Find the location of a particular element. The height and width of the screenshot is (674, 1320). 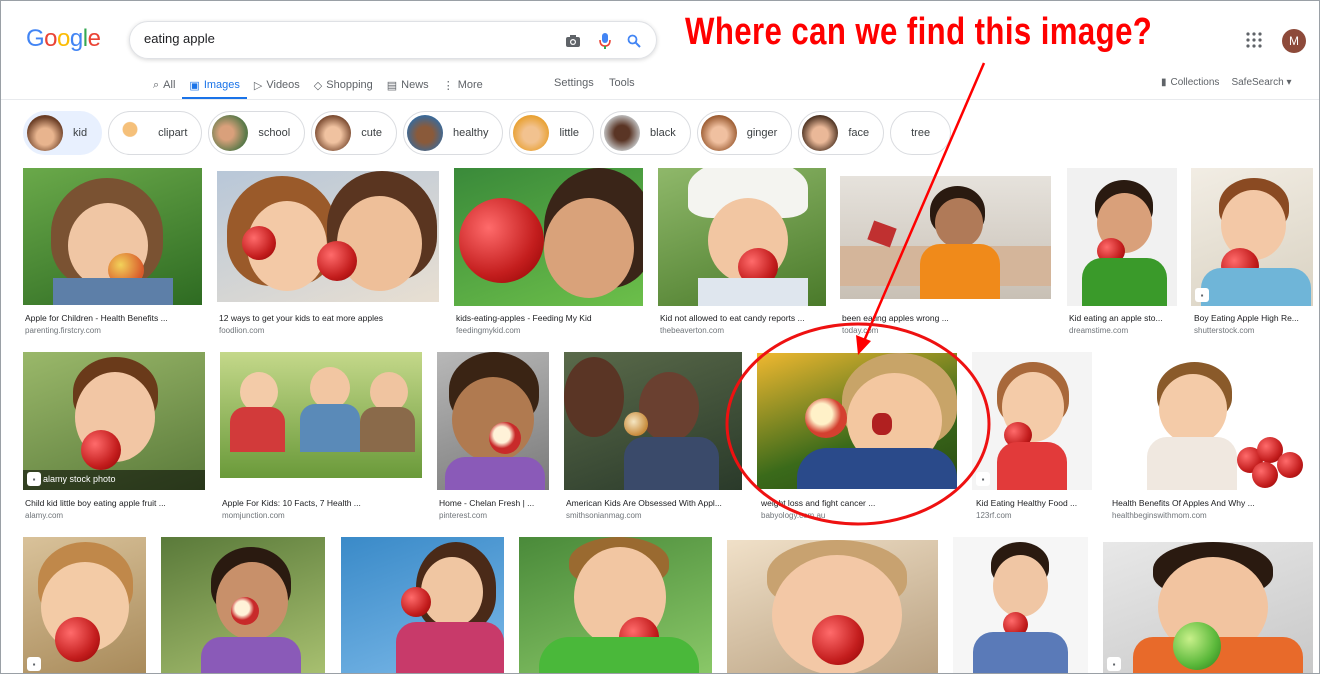

annotation-arrow-line is located at coordinates (924, 202).